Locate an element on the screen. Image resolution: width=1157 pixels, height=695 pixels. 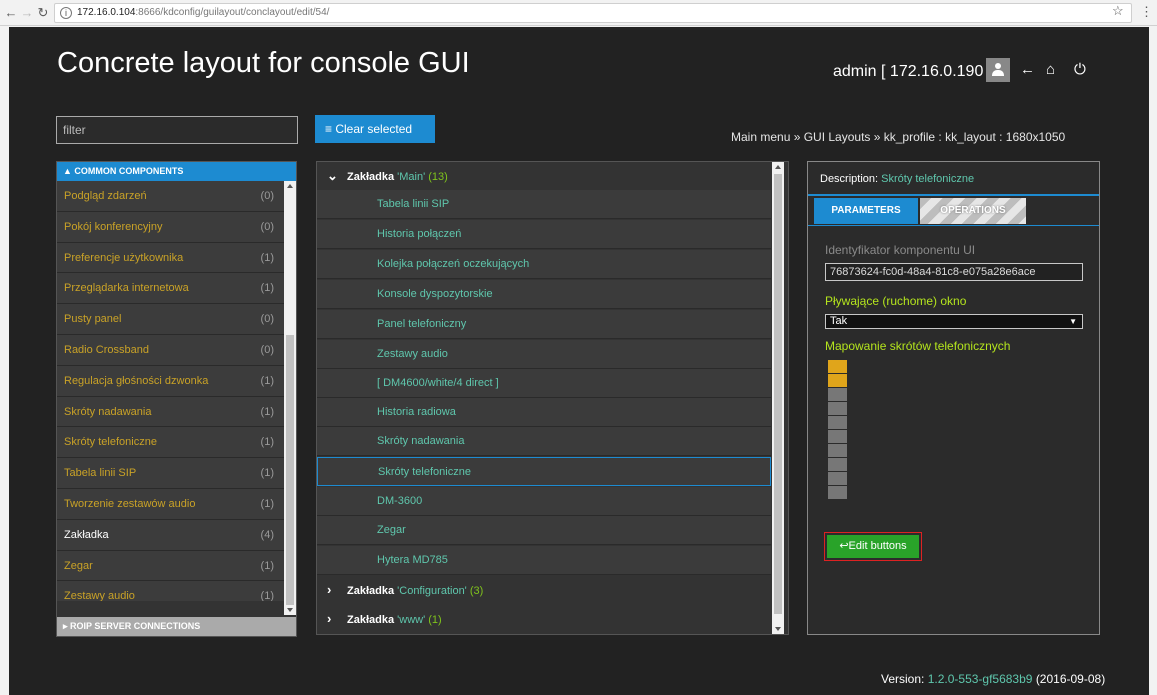
power-icon: ⏻ is located at coordinates (1080, 70).